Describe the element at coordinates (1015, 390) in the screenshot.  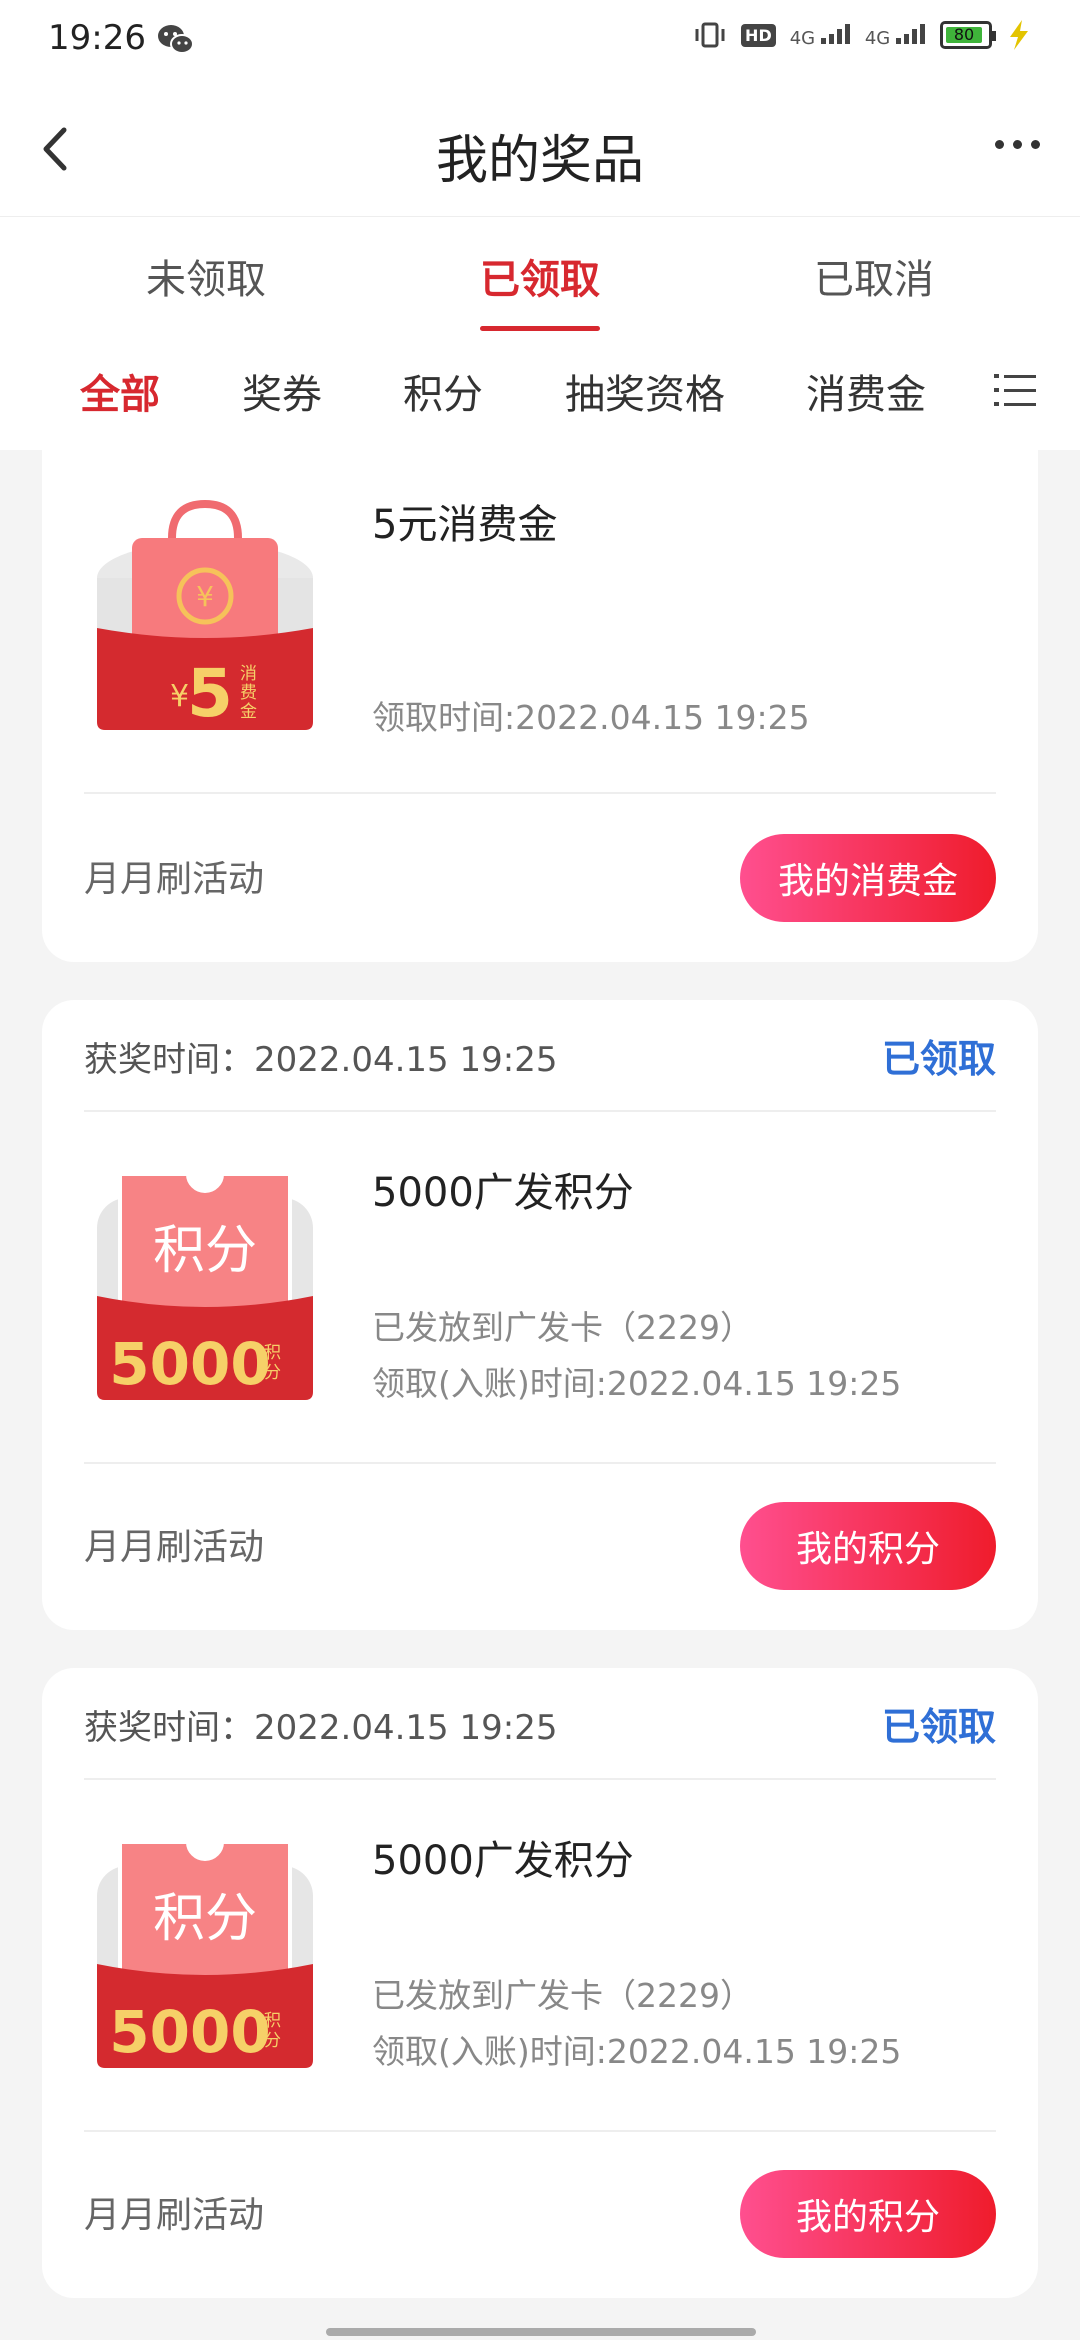
I see `menu-list-icon` at that location.